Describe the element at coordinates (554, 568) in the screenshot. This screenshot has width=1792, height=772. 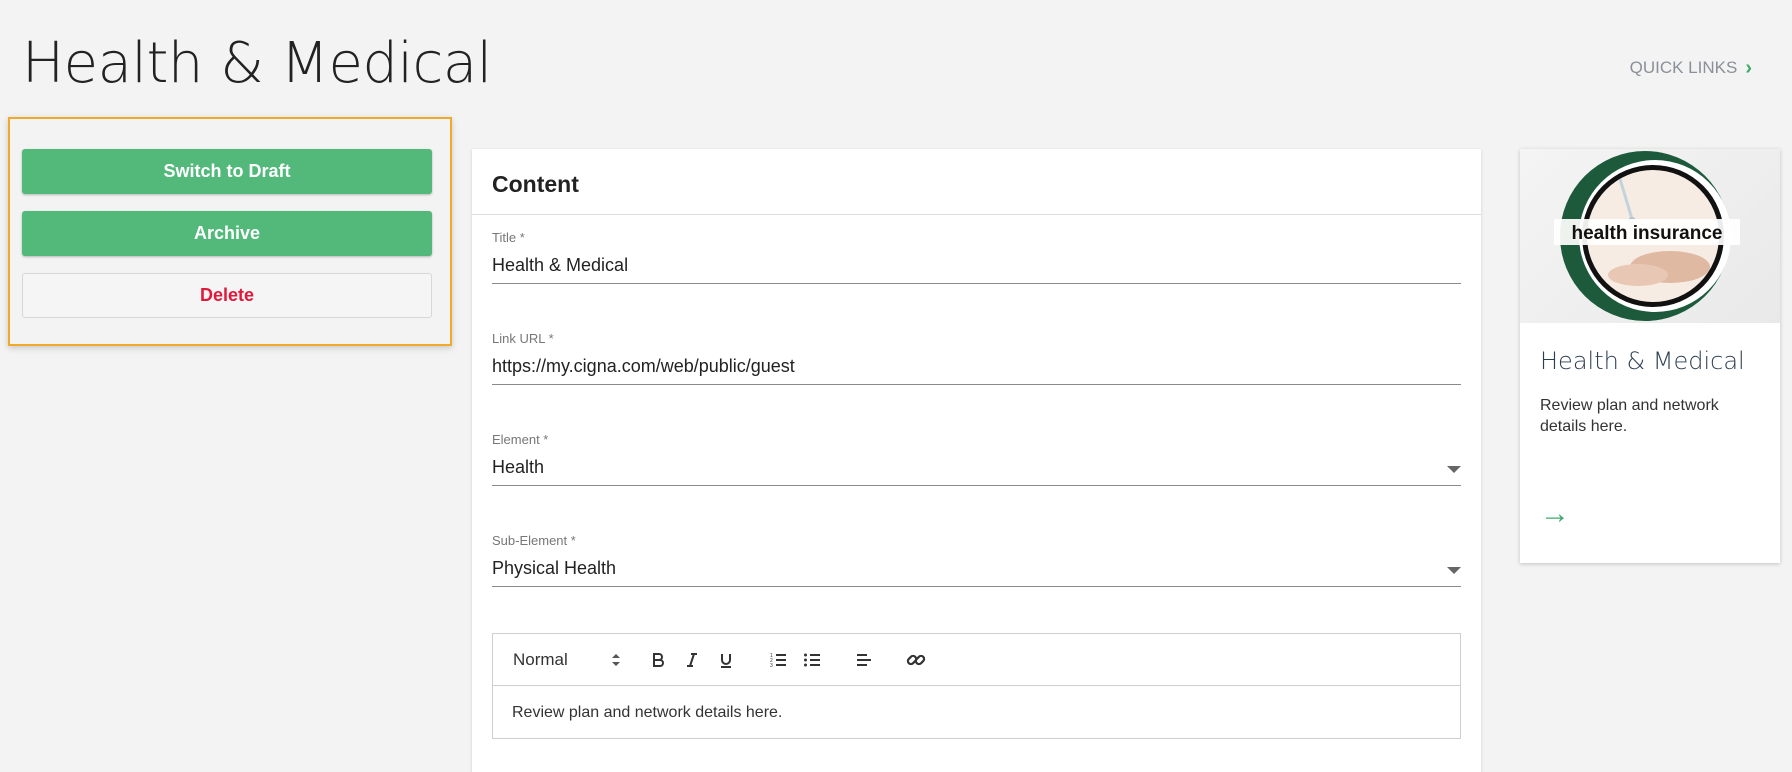
I see `sub-element-value: Physical Health` at that location.